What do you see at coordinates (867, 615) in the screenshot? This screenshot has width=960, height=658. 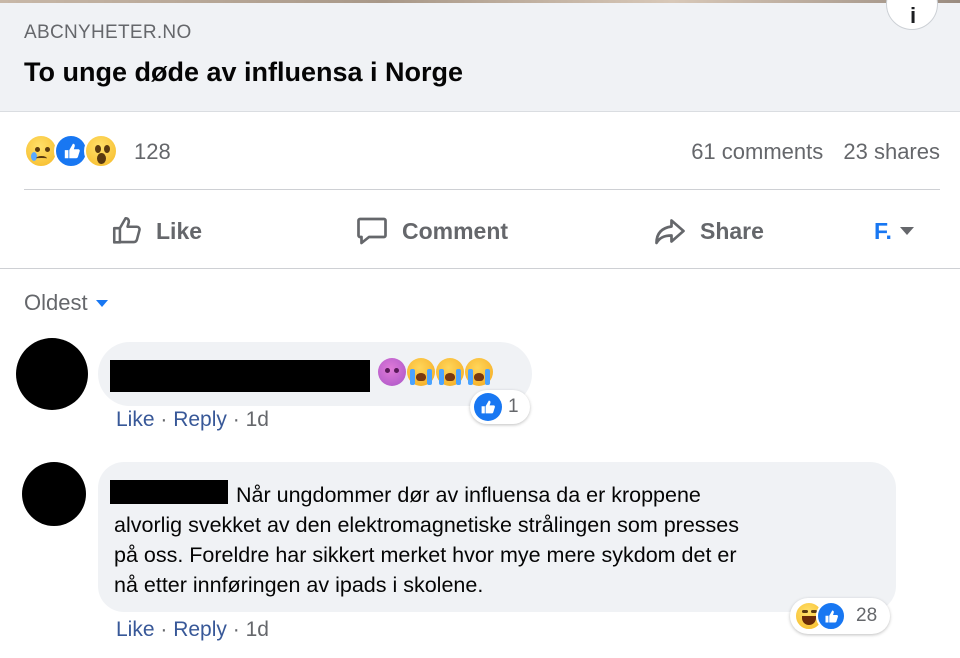 I see `comment-reaction-count: 28` at bounding box center [867, 615].